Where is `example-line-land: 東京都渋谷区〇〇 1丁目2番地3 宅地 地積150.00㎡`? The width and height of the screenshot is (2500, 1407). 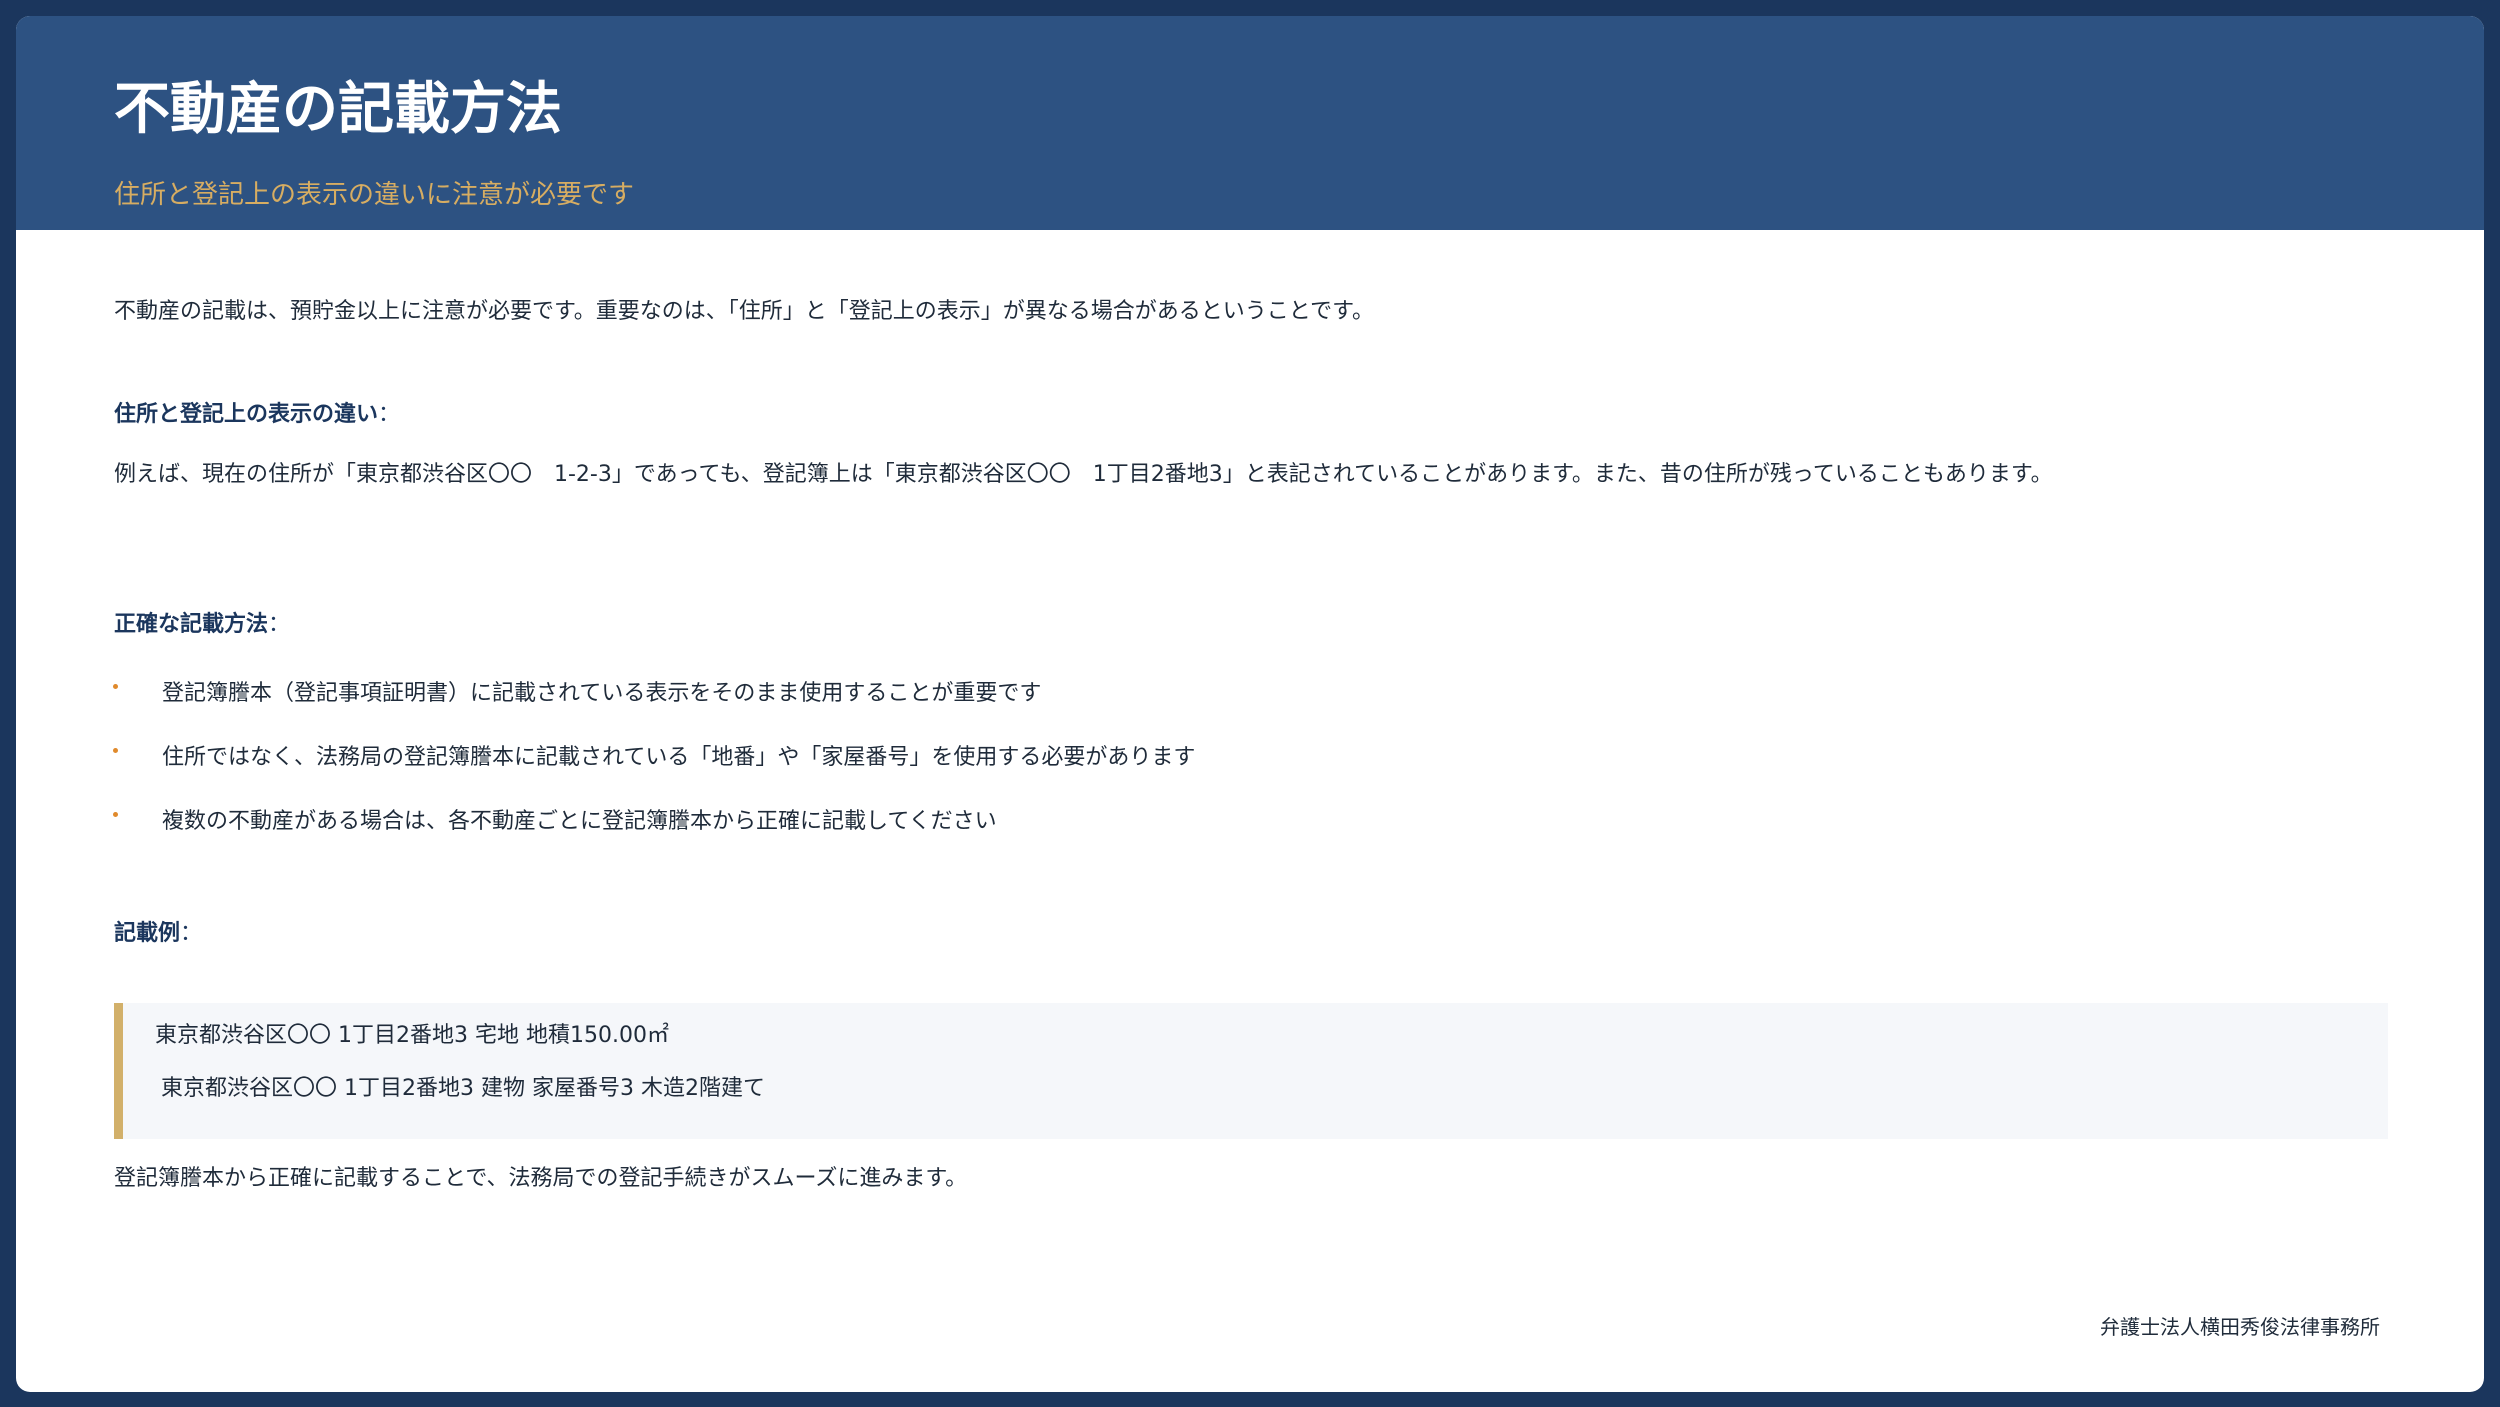 example-line-land: 東京都渋谷区〇〇 1丁目2番地3 宅地 地積150.00㎡ is located at coordinates (412, 1035).